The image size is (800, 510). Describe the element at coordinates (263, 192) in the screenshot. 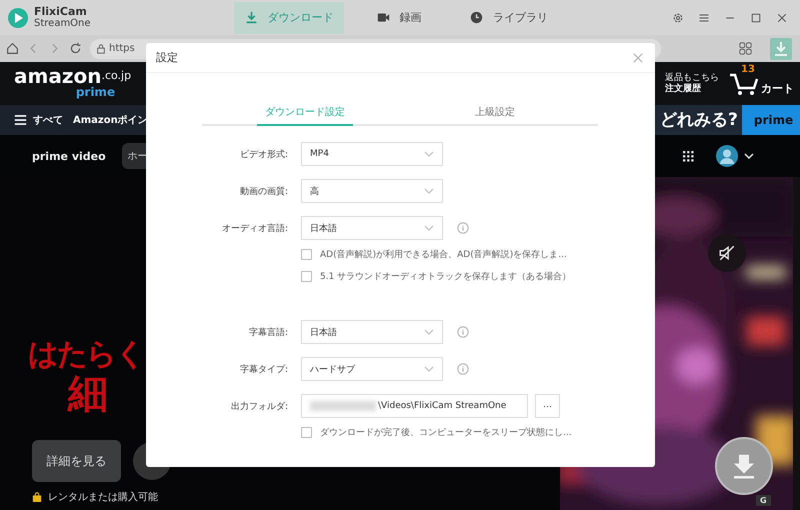

I see `field-label: 動画の画質:` at that location.